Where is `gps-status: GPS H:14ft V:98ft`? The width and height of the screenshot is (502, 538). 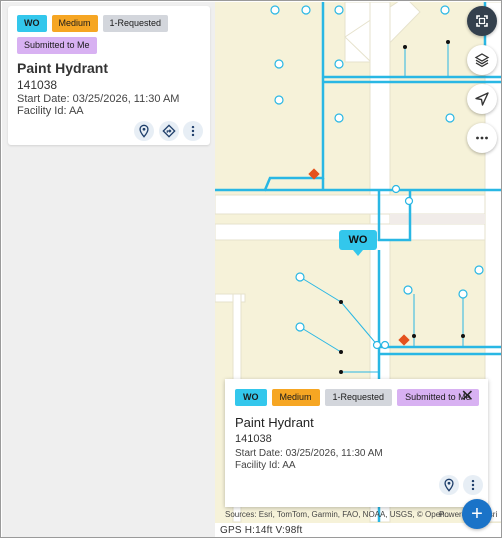 gps-status: GPS H:14ft V:98ft is located at coordinates (261, 530).